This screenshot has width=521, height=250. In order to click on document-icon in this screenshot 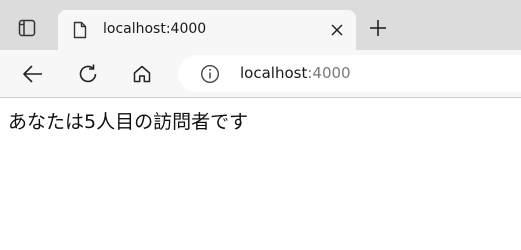, I will do `click(80, 30)`.